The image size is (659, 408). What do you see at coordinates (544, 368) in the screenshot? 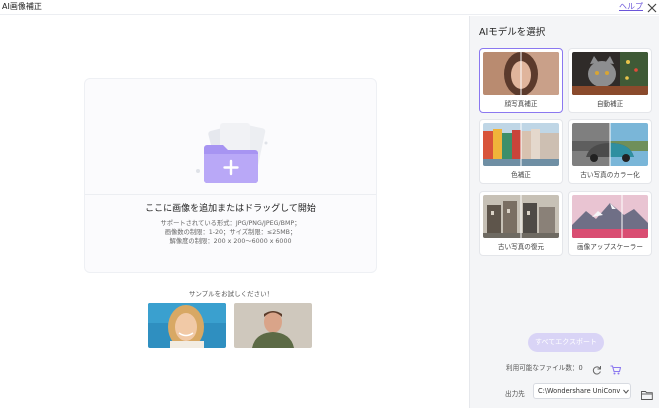
I see `available-file-count: 利用可能なファイル数：0` at bounding box center [544, 368].